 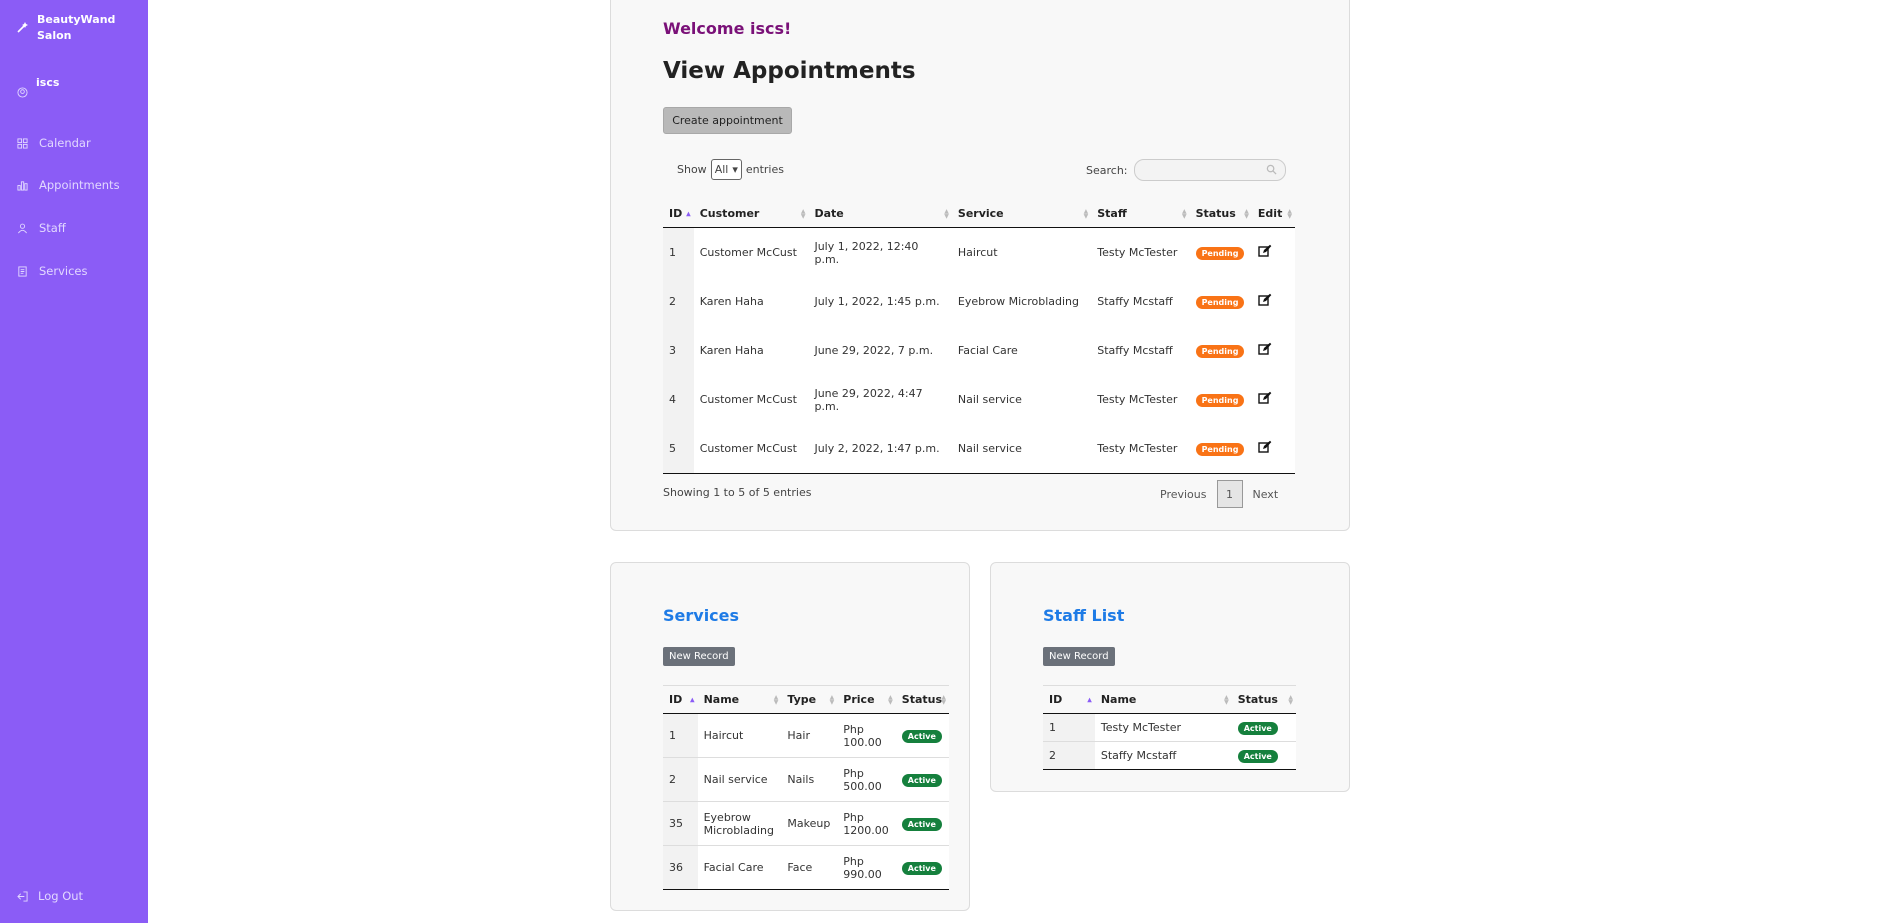 I want to click on previous-page-button: Previous, so click(x=1183, y=494).